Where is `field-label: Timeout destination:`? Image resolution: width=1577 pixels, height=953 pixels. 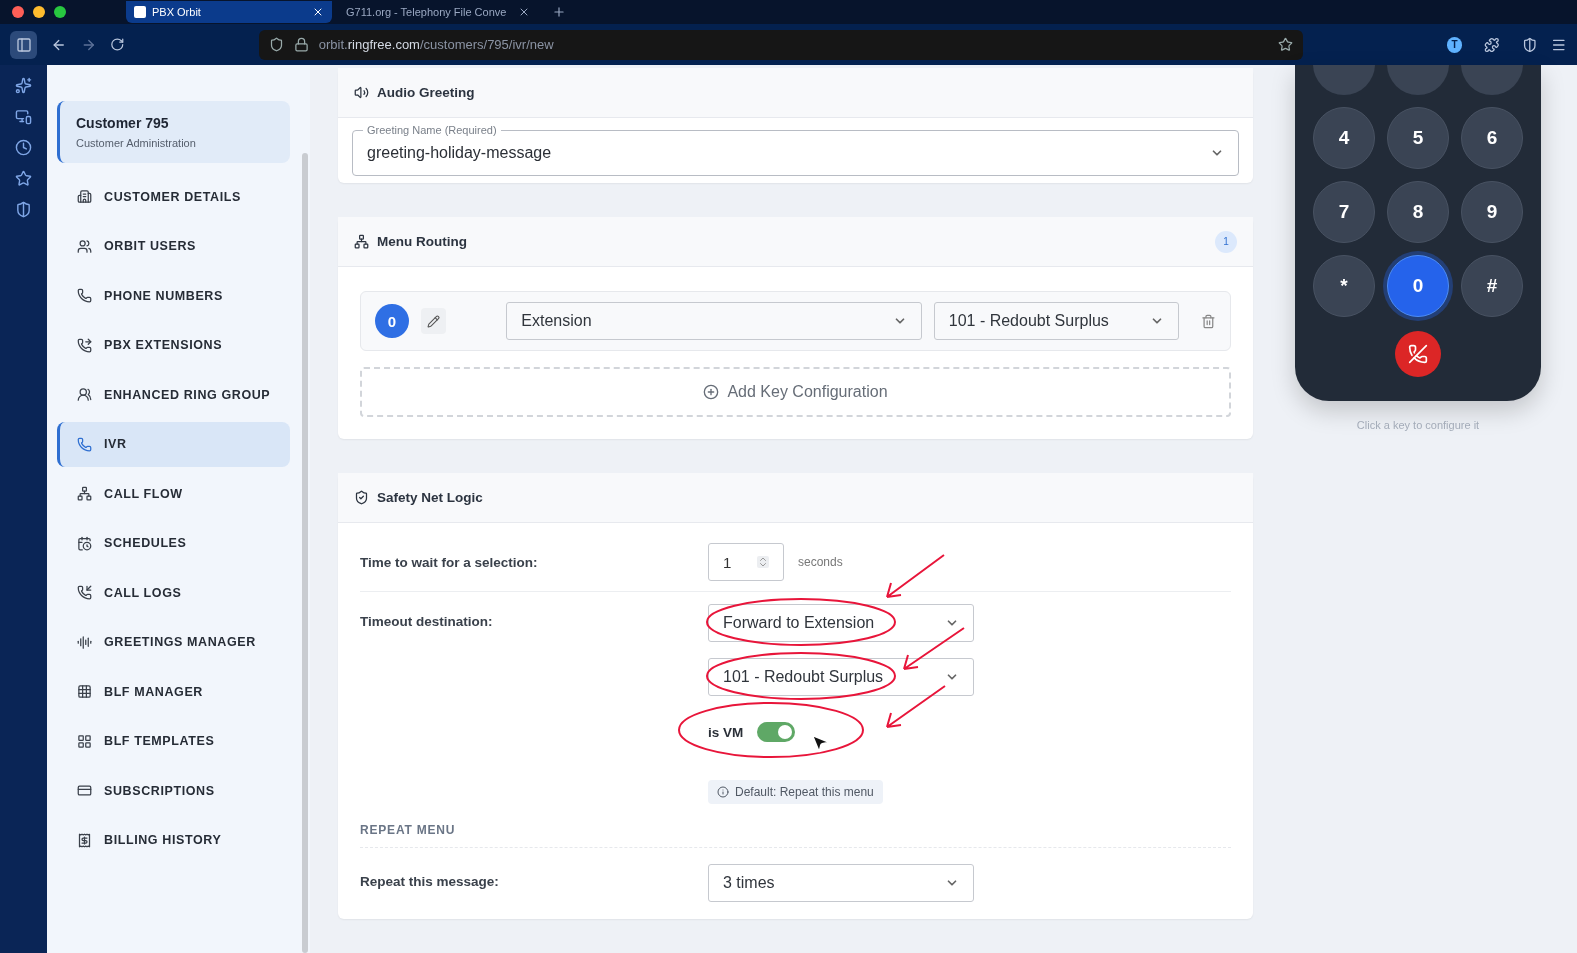 field-label: Timeout destination: is located at coordinates (427, 622).